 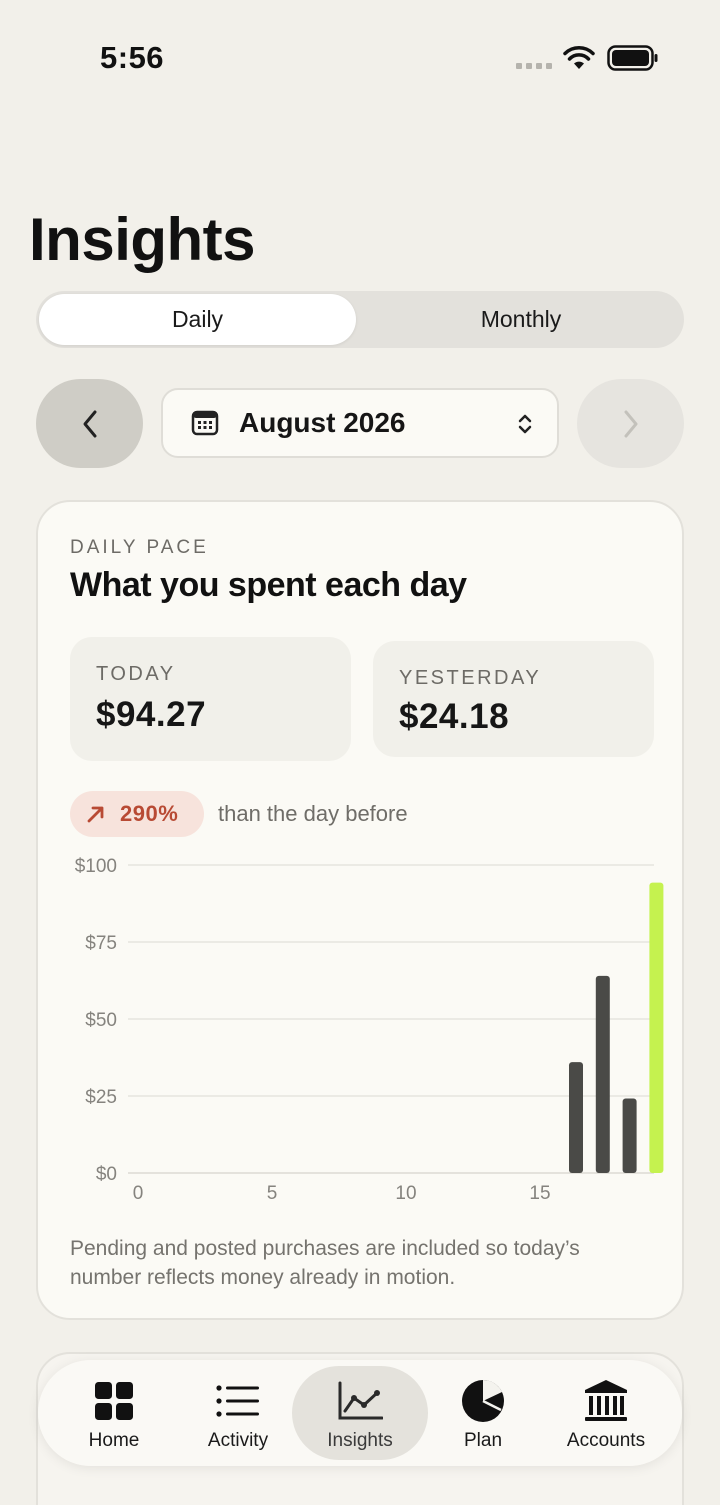 What do you see at coordinates (632, 58) in the screenshot?
I see `battery-icon` at bounding box center [632, 58].